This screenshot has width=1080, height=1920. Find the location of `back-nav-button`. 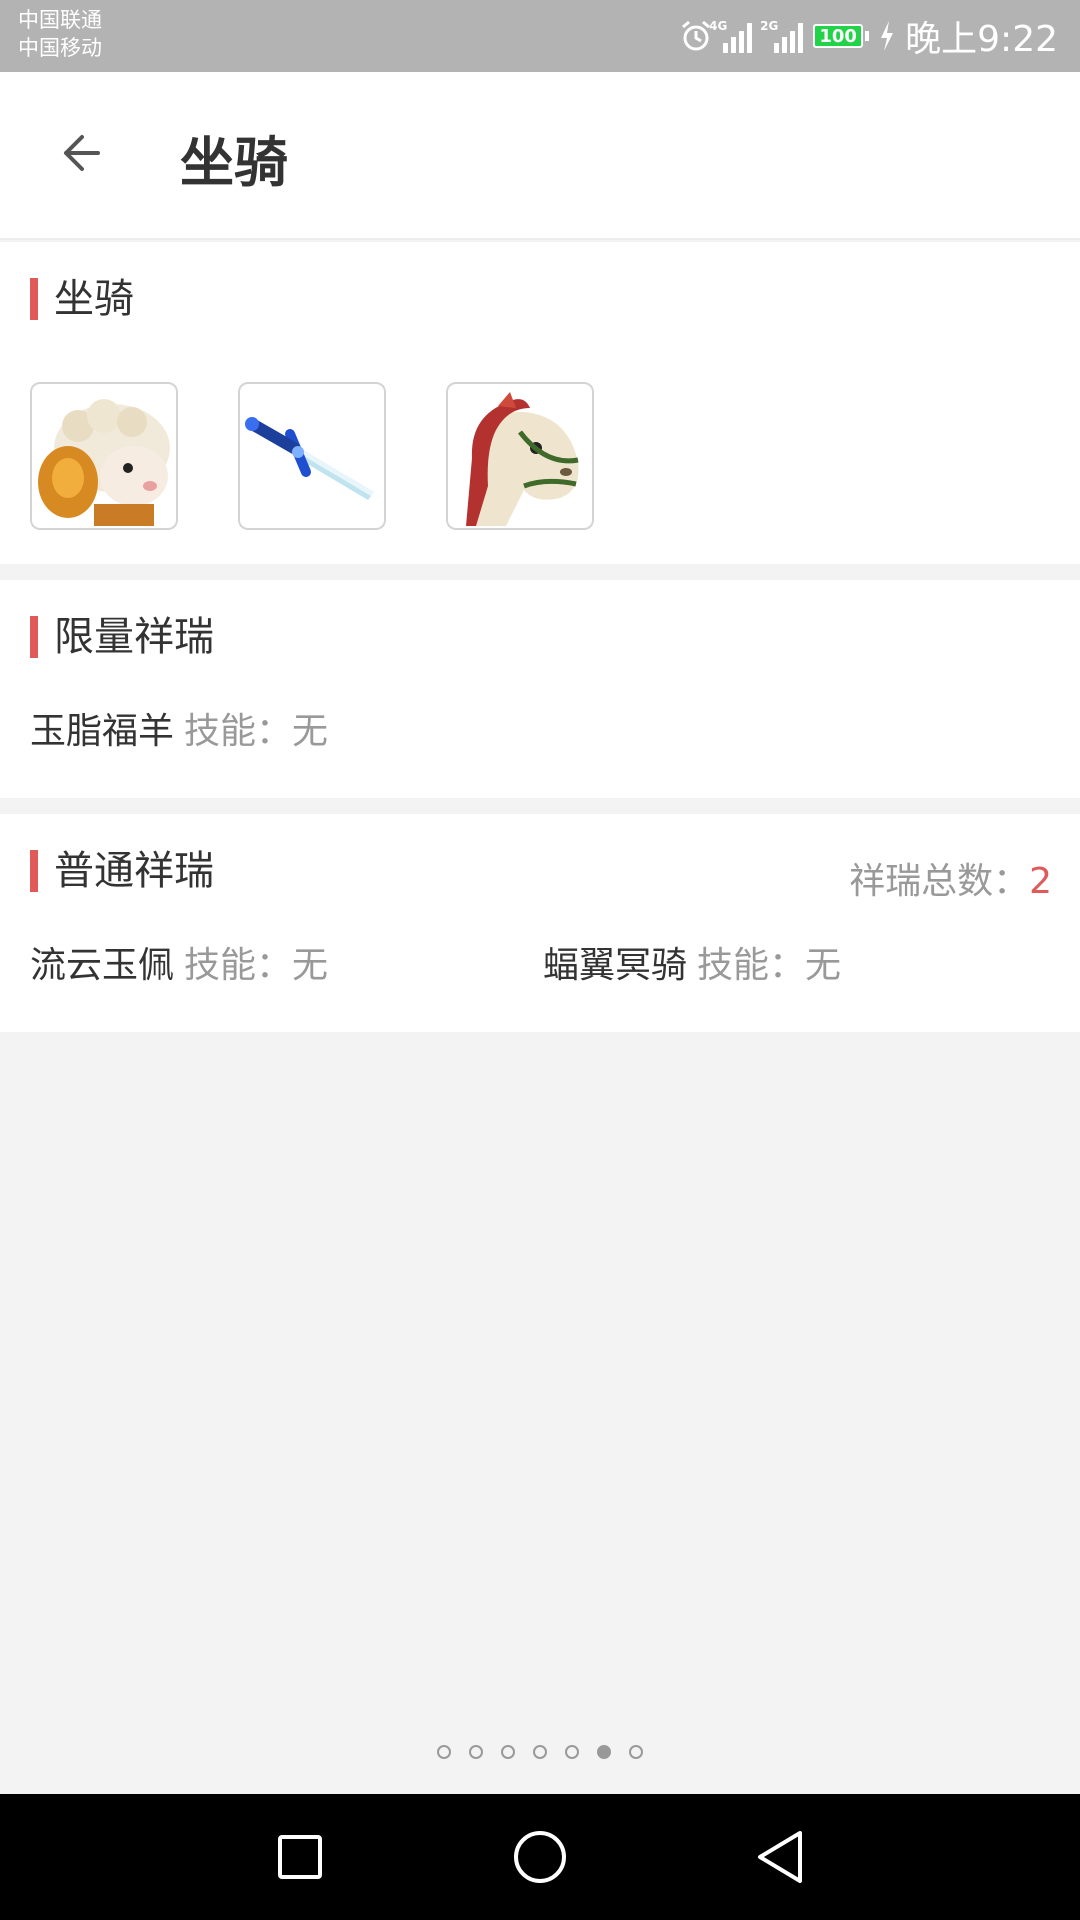

back-nav-button is located at coordinates (780, 1857).